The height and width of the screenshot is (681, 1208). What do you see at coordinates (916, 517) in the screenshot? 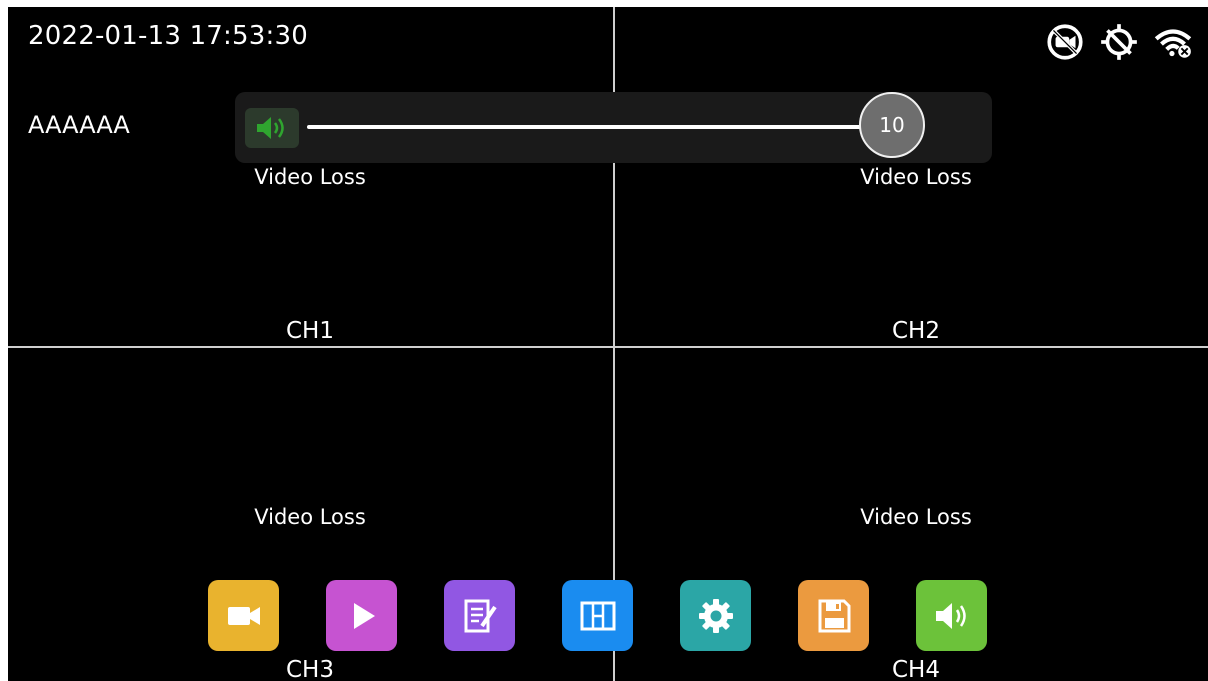
I see `video-loss-ch4: Video Loss` at bounding box center [916, 517].